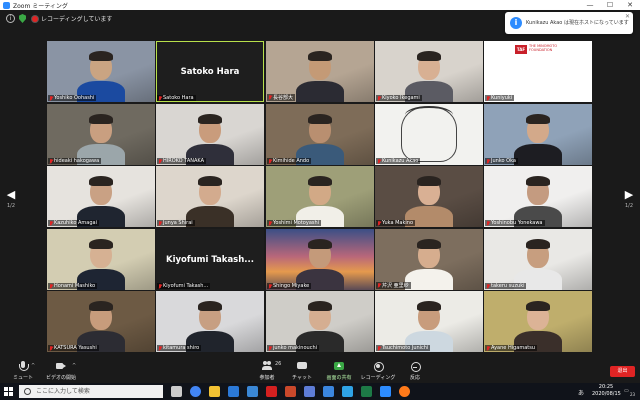  I want to click on participant-name-label: Tsuchimoto Junichi, so click(403, 348).